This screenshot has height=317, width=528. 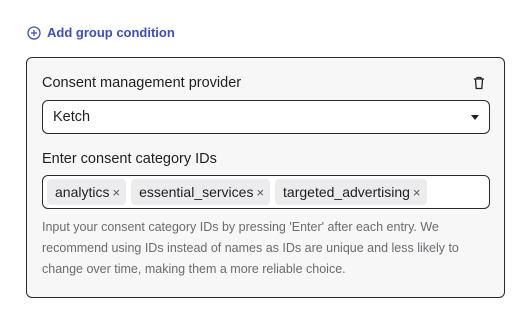 I want to click on tag-essential-services: essential_services ×, so click(x=201, y=192).